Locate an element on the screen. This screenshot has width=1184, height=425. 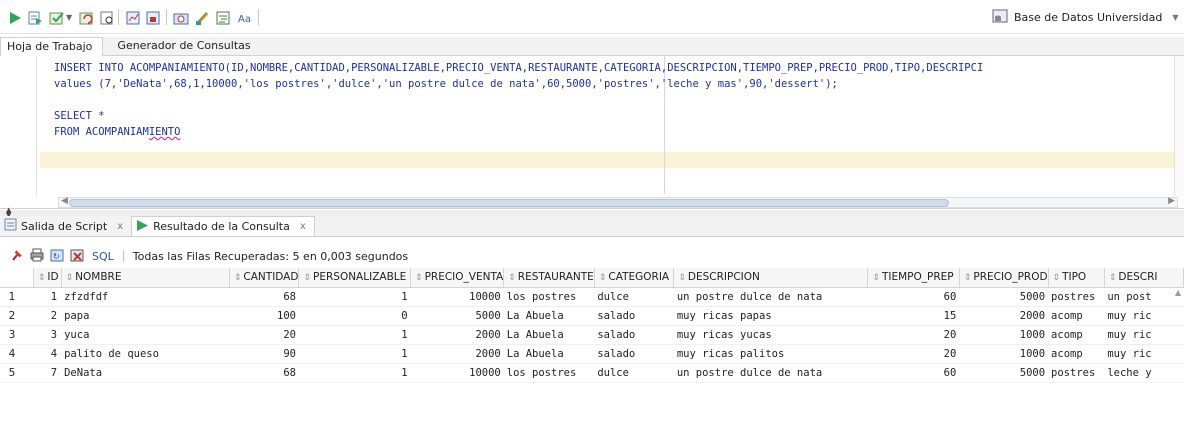
commit-icon is located at coordinates (56, 17).